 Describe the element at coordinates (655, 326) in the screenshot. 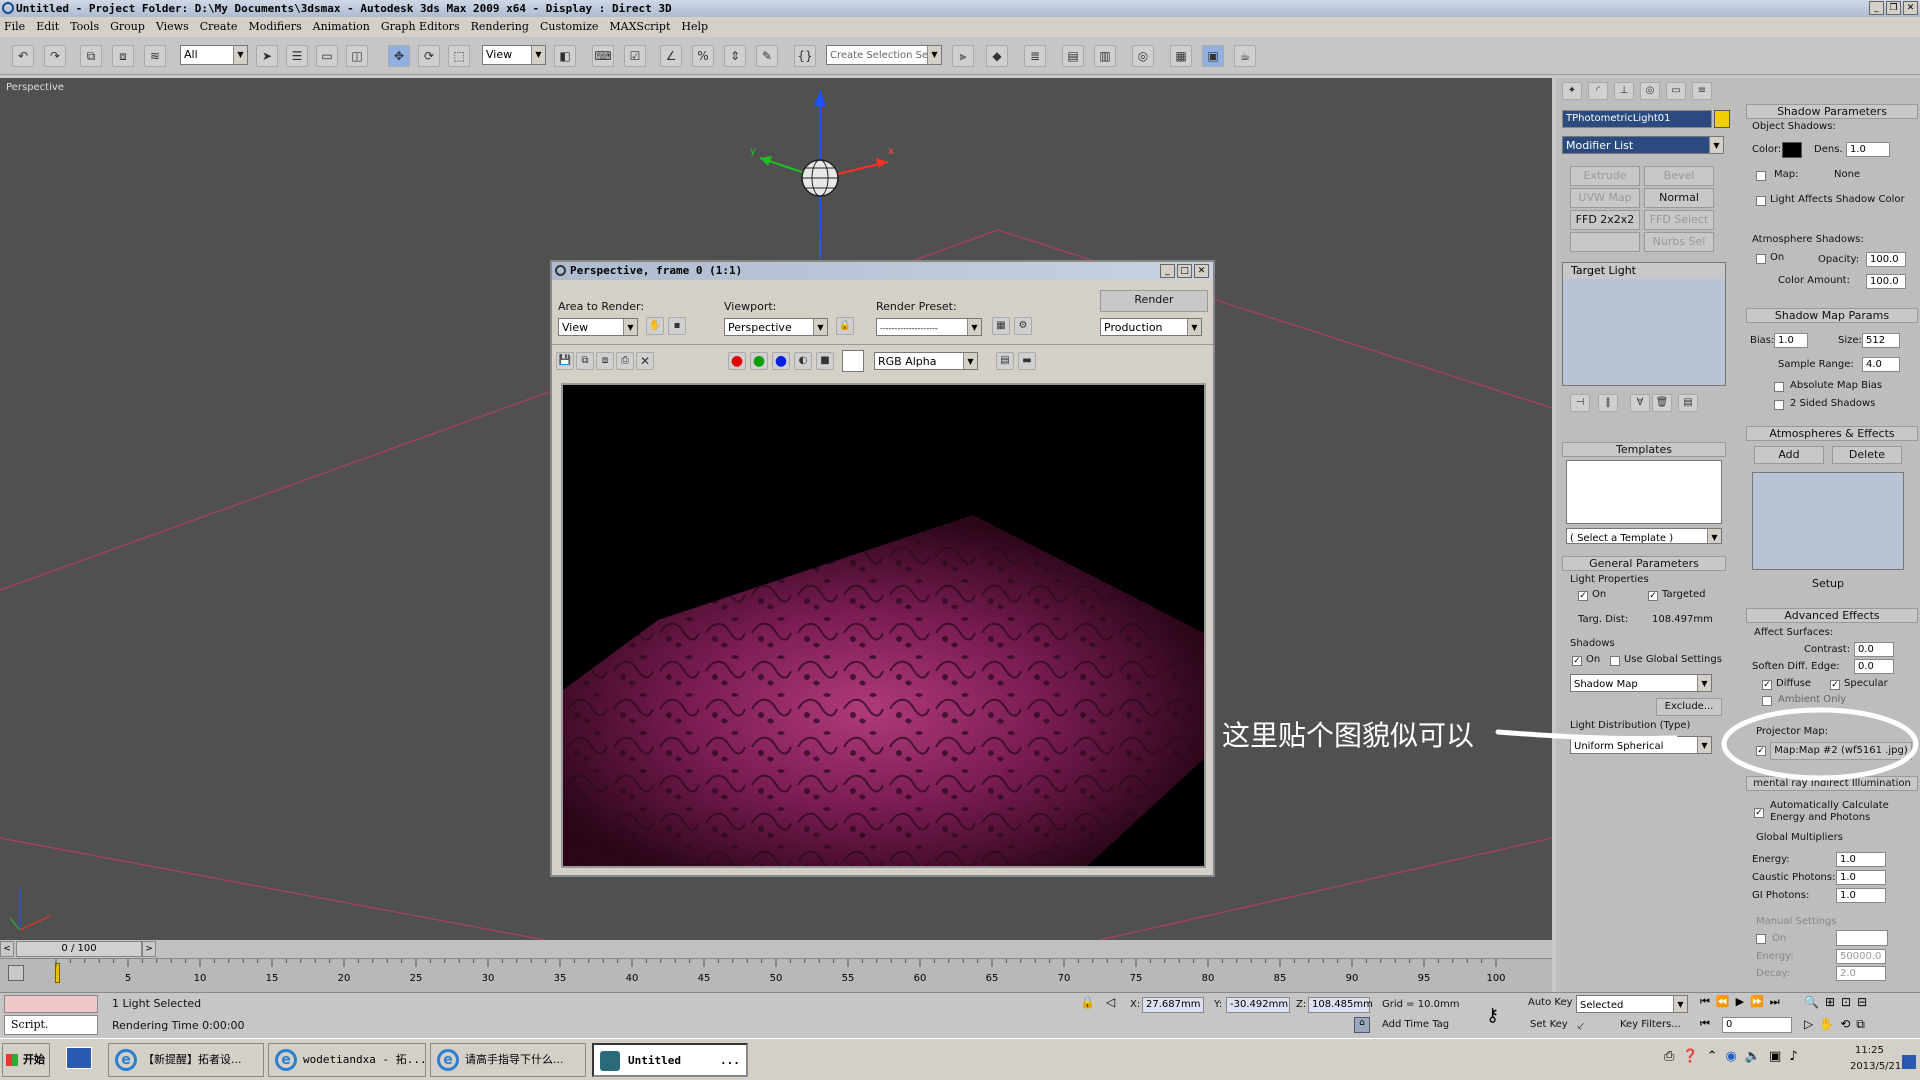

I see `edit-region-icon: ✋` at that location.